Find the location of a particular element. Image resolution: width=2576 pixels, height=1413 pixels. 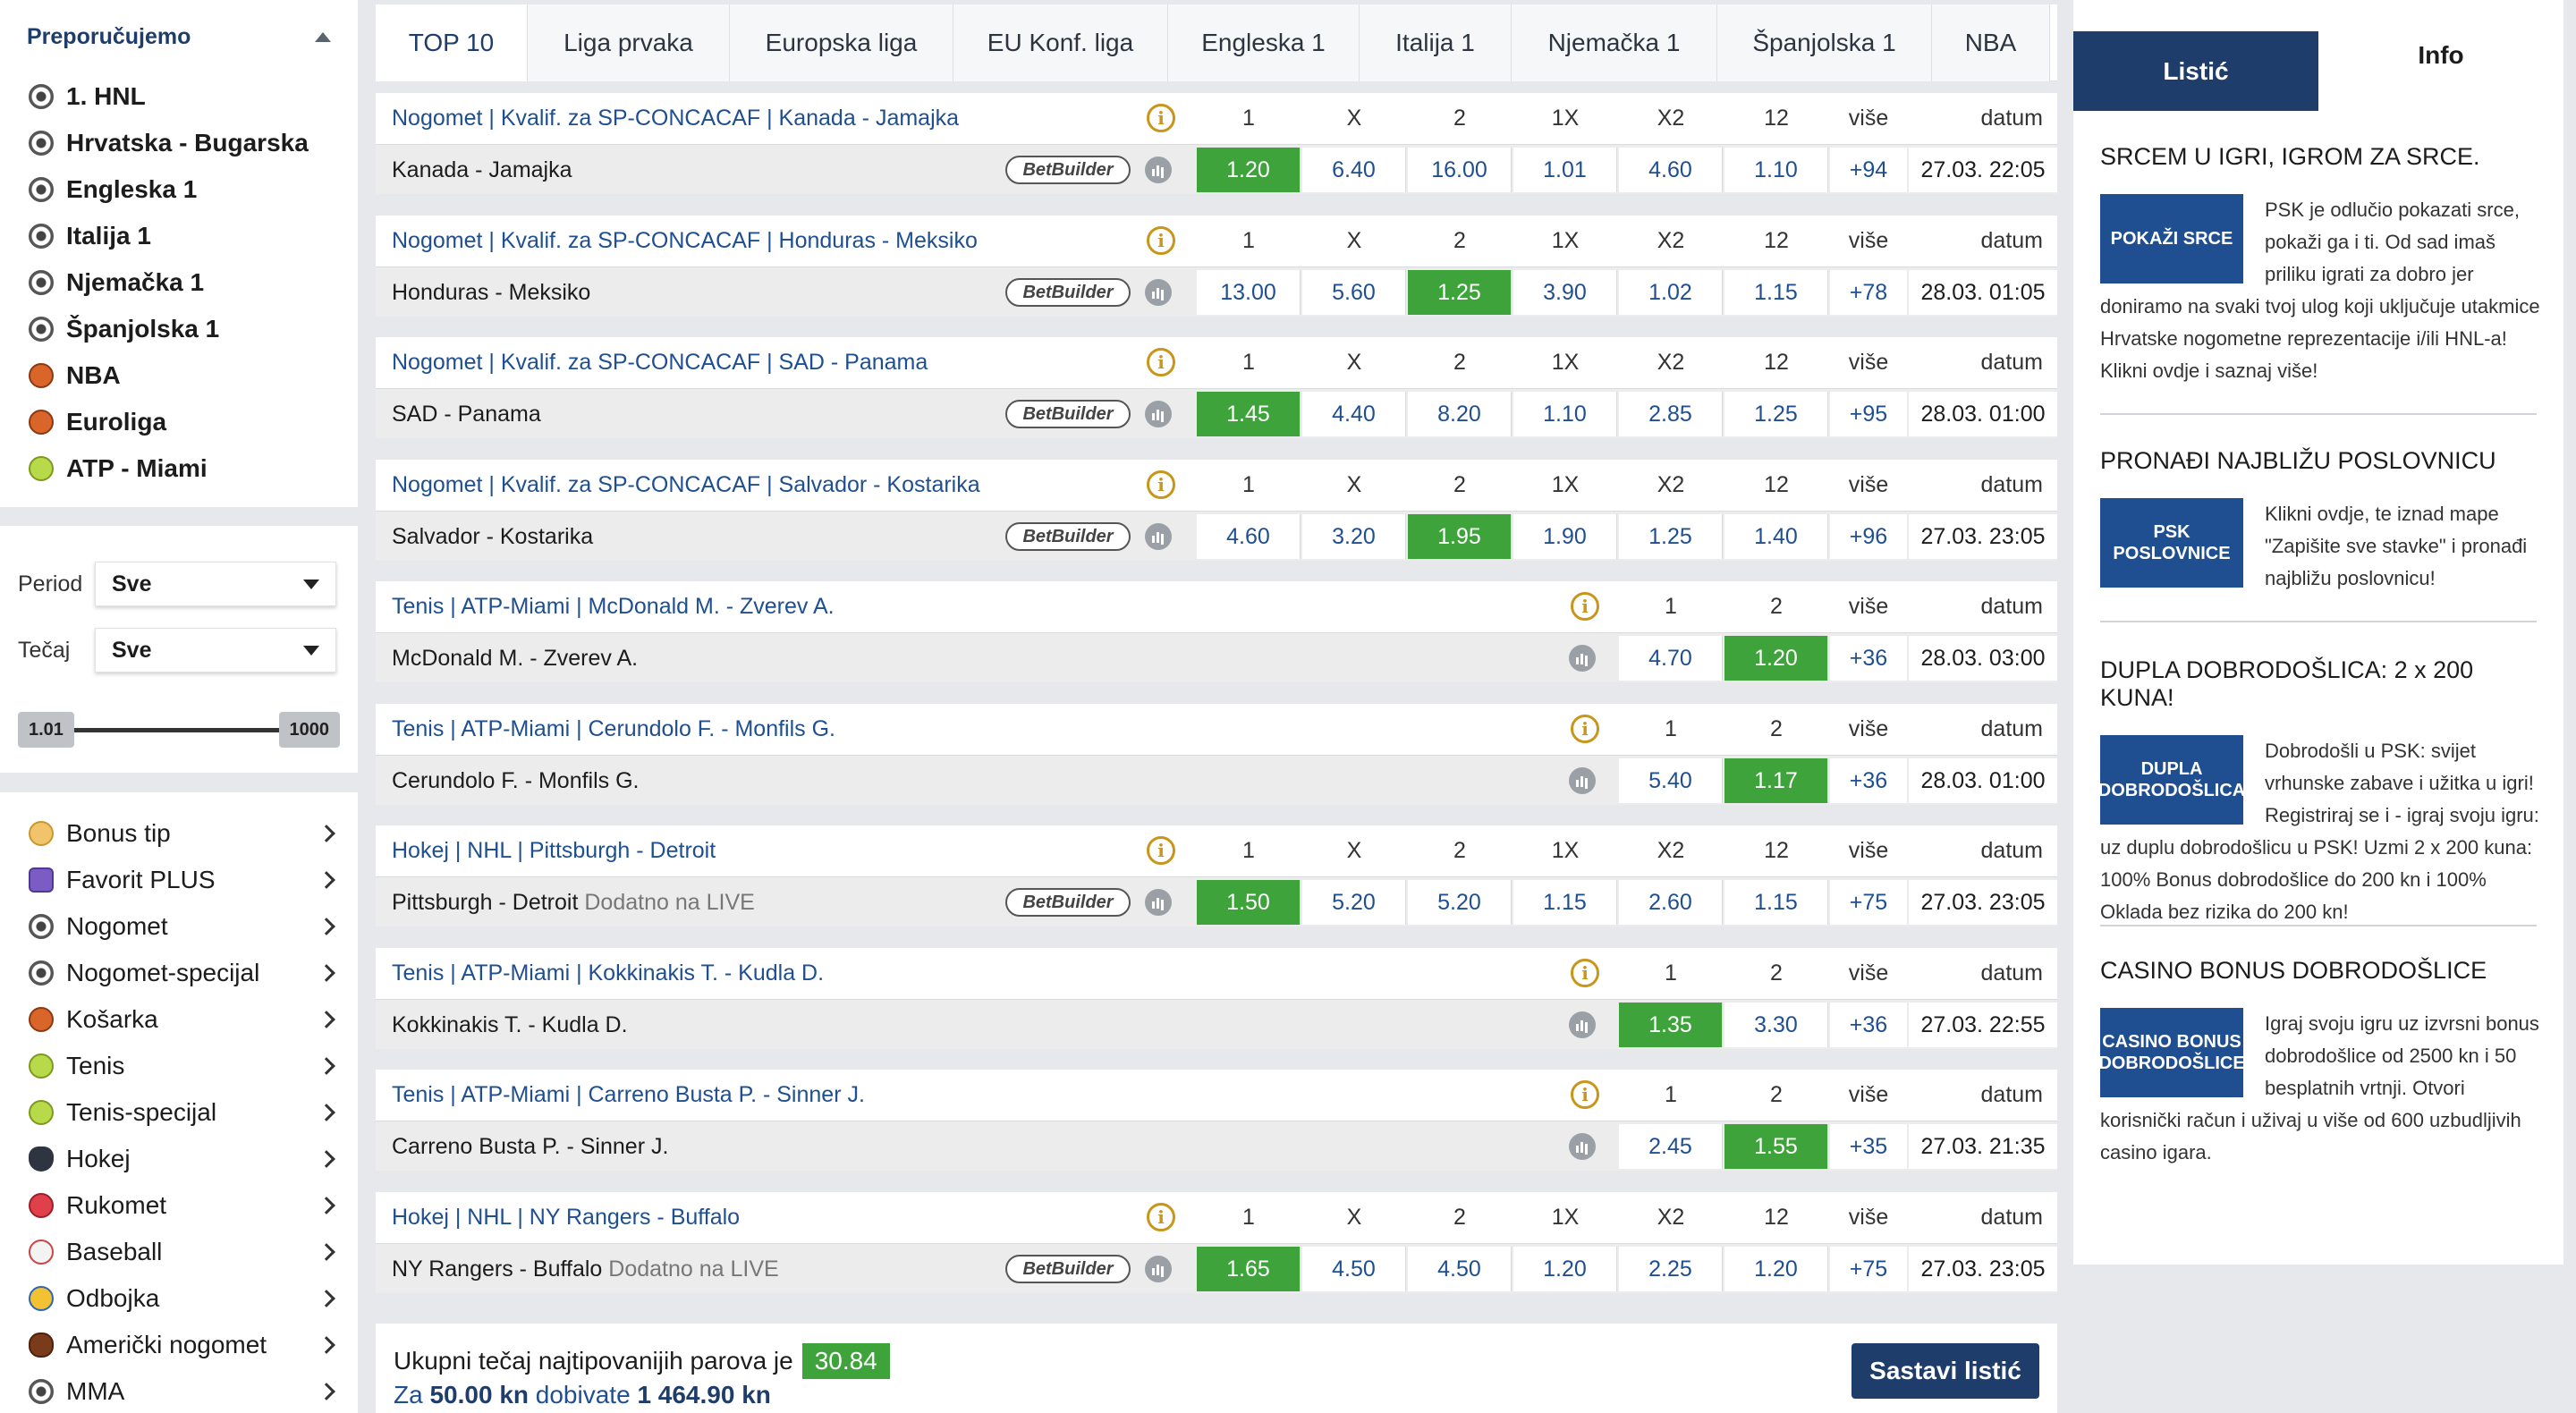

sport-menu-item: Tenis-specijal is located at coordinates (179, 1112).